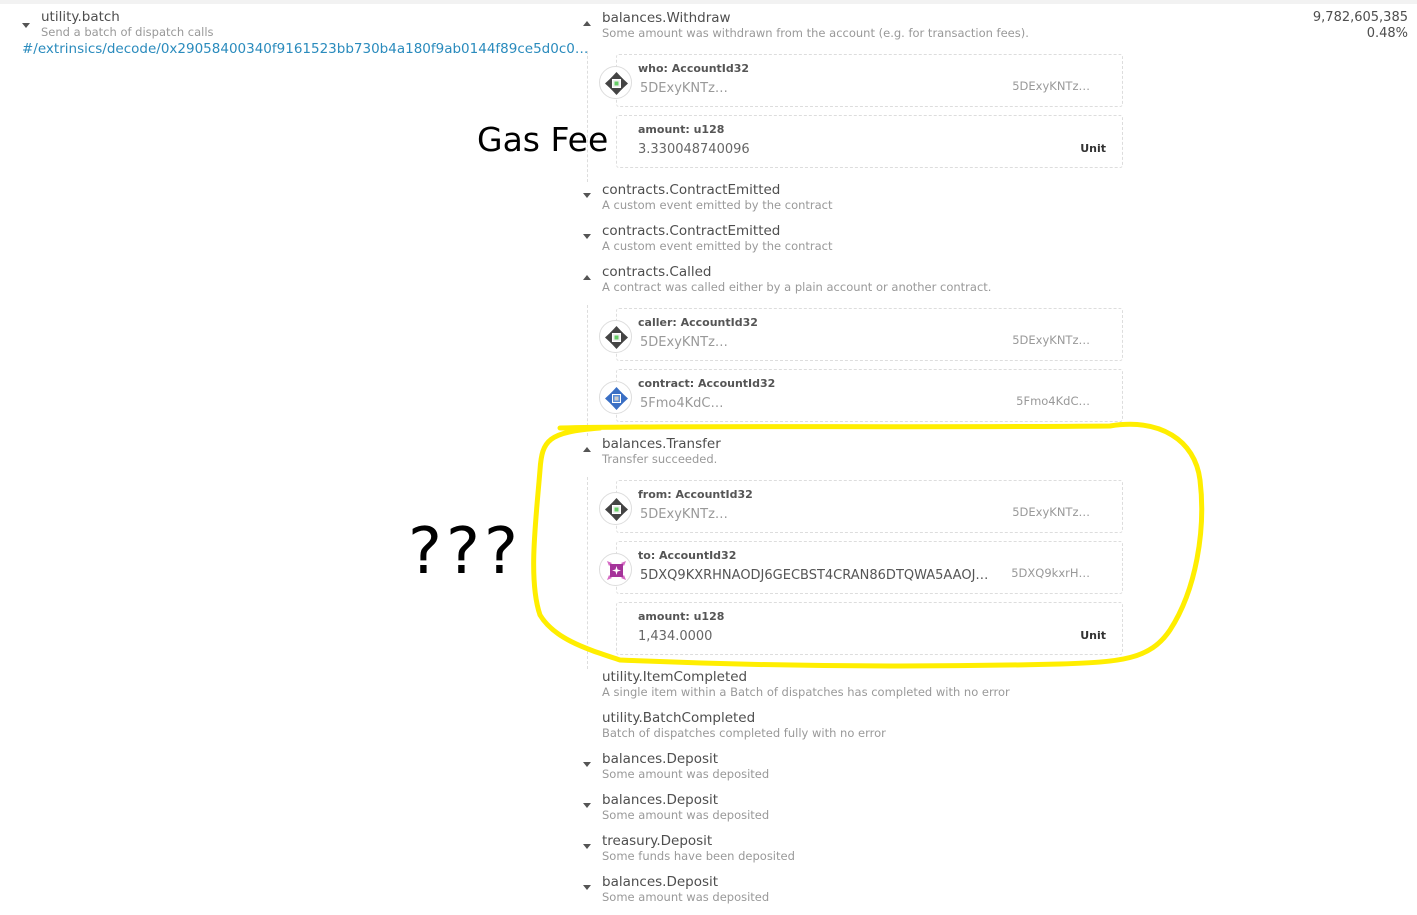  What do you see at coordinates (868, 545) in the screenshot?
I see `highlight-circle` at bounding box center [868, 545].